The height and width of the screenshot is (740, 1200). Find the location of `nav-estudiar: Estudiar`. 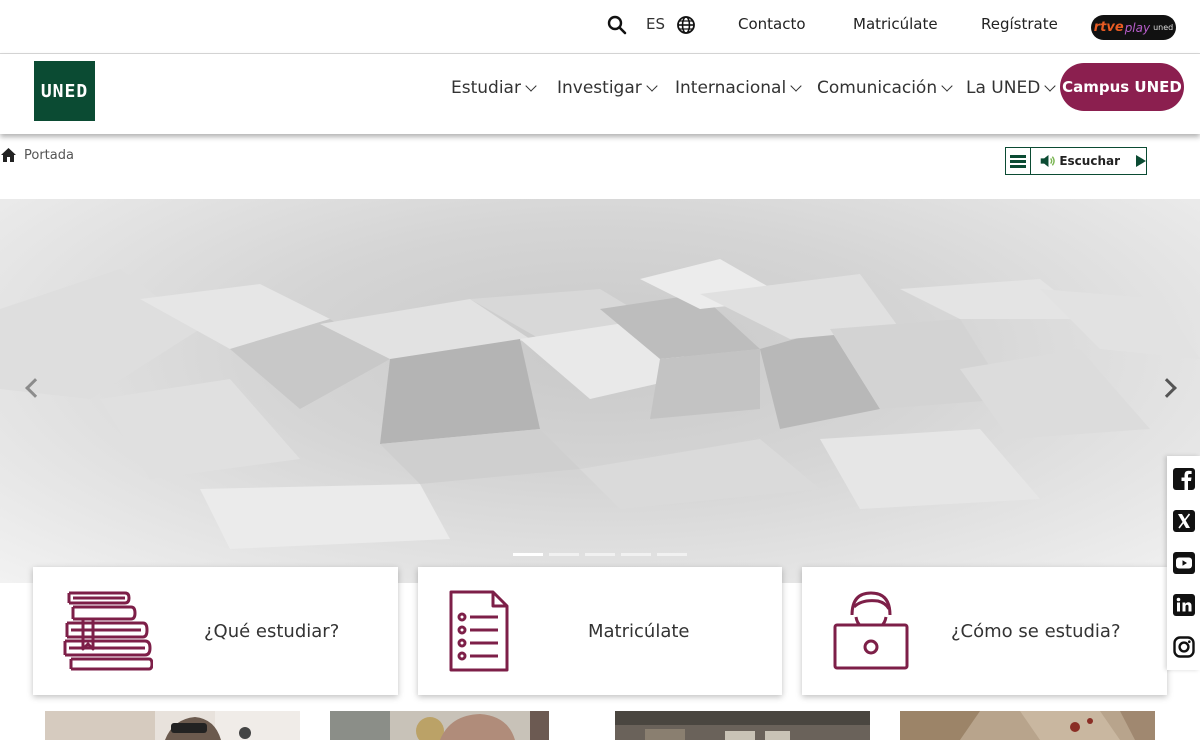

nav-estudiar: Estudiar is located at coordinates (494, 88).